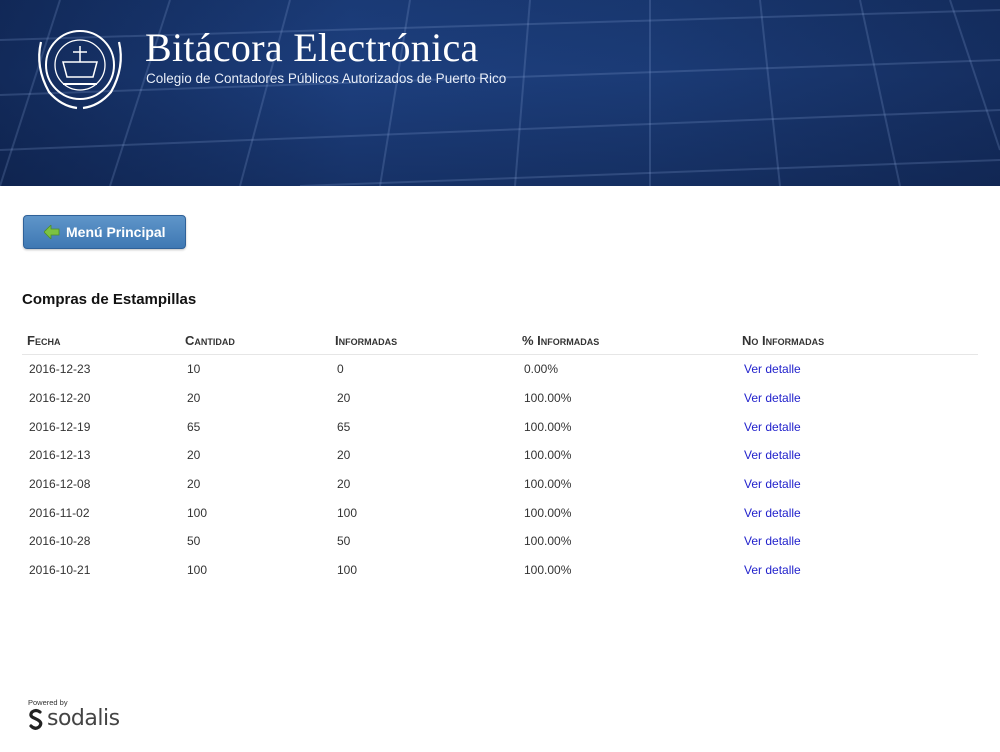  I want to click on col-header-fecha: Fecha, so click(101, 340).